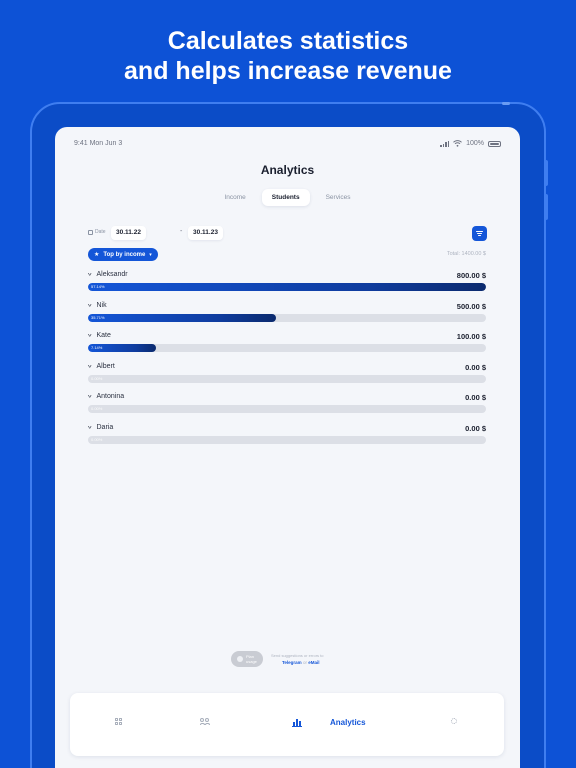 The width and height of the screenshot is (576, 768). Describe the element at coordinates (150, 254) in the screenshot. I see `chevron-down-icon: ▾` at that location.